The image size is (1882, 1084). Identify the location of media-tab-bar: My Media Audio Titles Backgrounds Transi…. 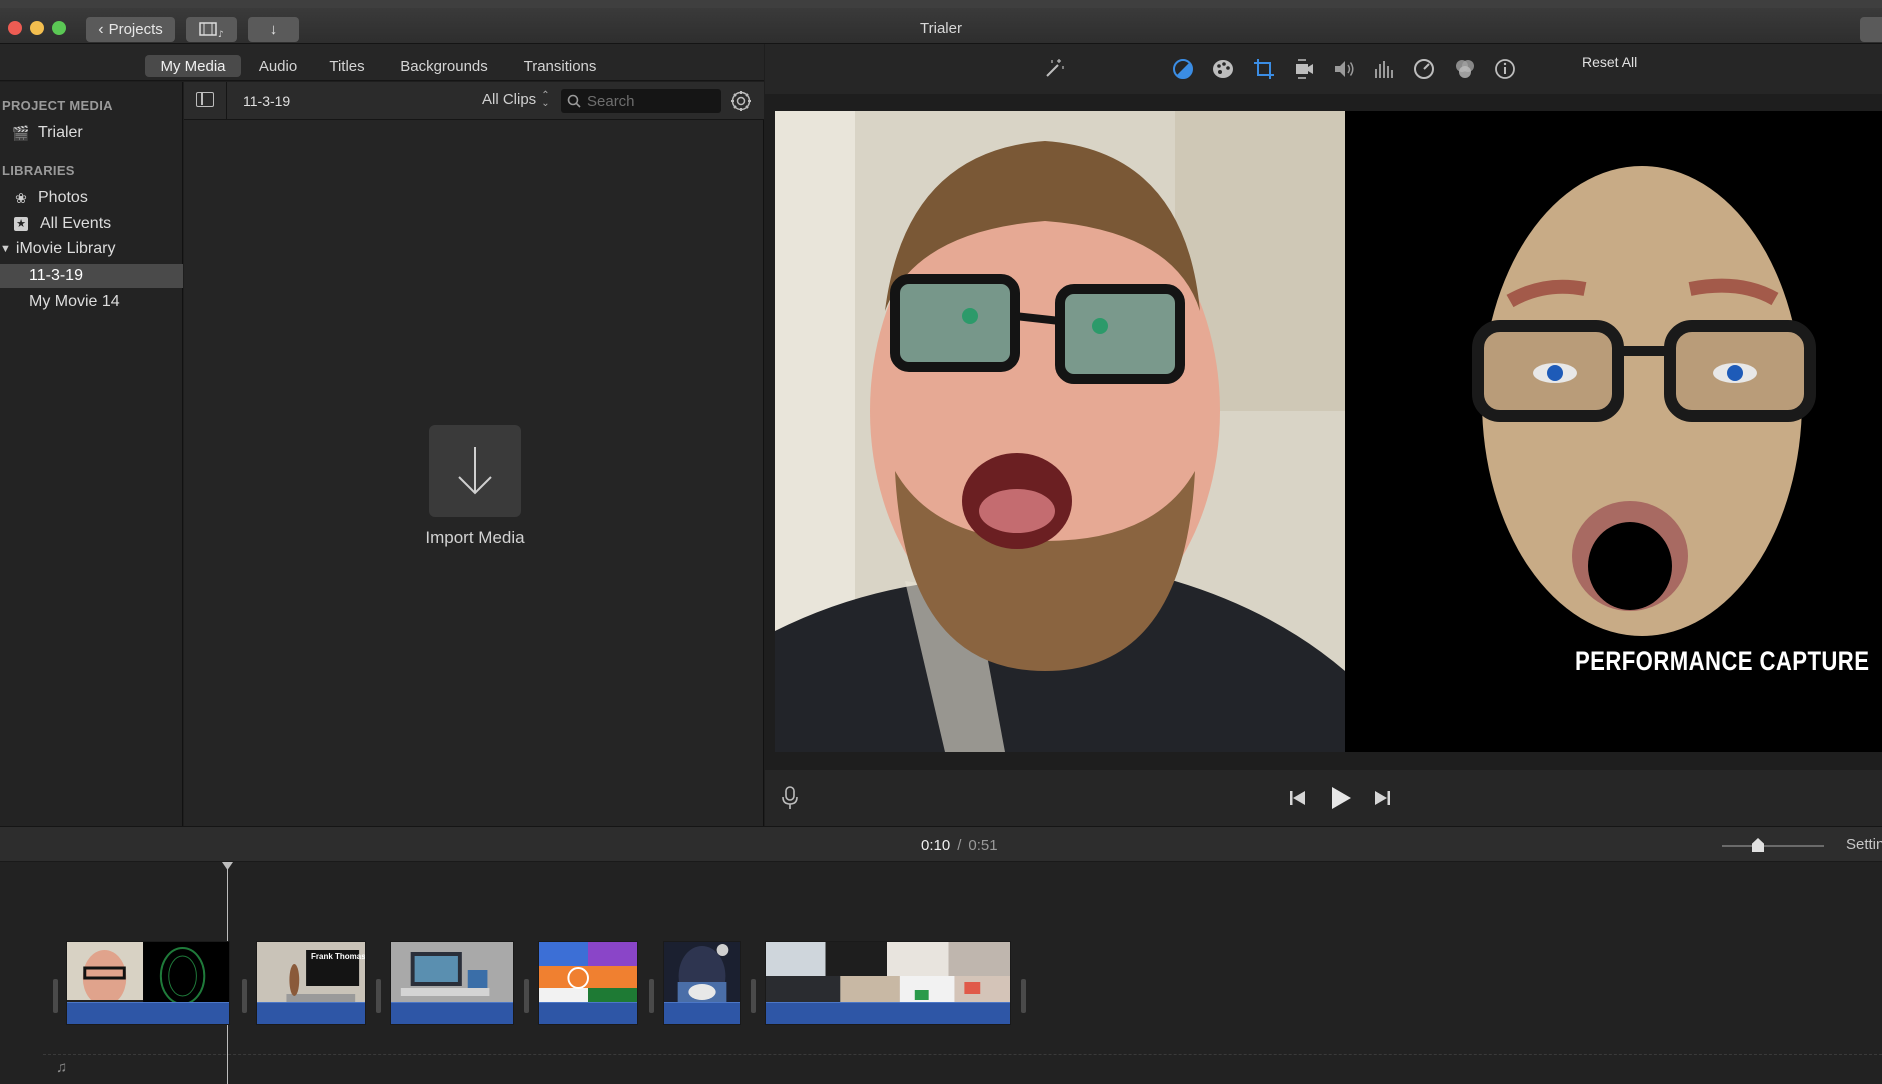
(382, 62).